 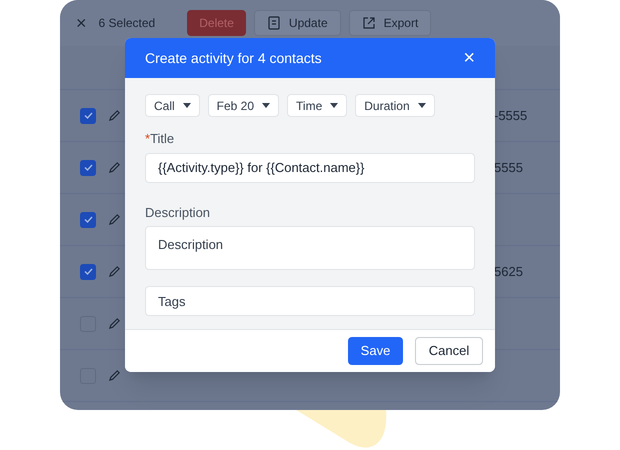 What do you see at coordinates (172, 105) in the screenshot?
I see `dropdown: Call` at bounding box center [172, 105].